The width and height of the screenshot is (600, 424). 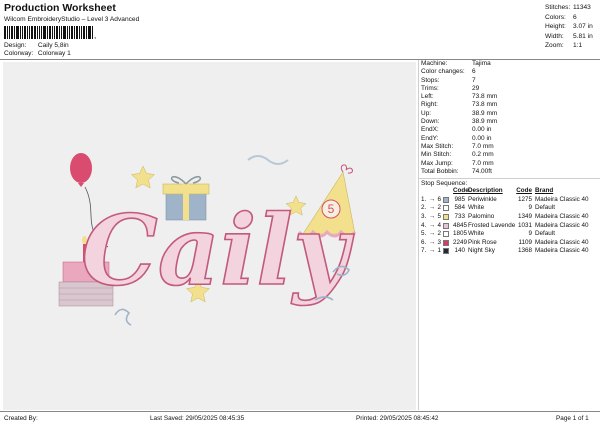 What do you see at coordinates (509, 114) in the screenshot?
I see `machine-info-row: Up: 38.9 mm` at bounding box center [509, 114].